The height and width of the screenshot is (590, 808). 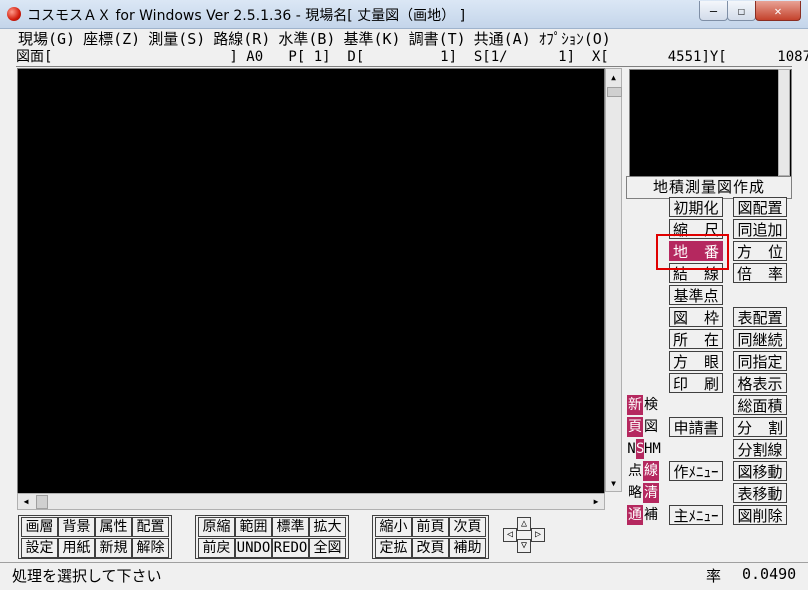 What do you see at coordinates (760, 273) in the screenshot?
I see `panel-col2-button-3: 倍率` at bounding box center [760, 273].